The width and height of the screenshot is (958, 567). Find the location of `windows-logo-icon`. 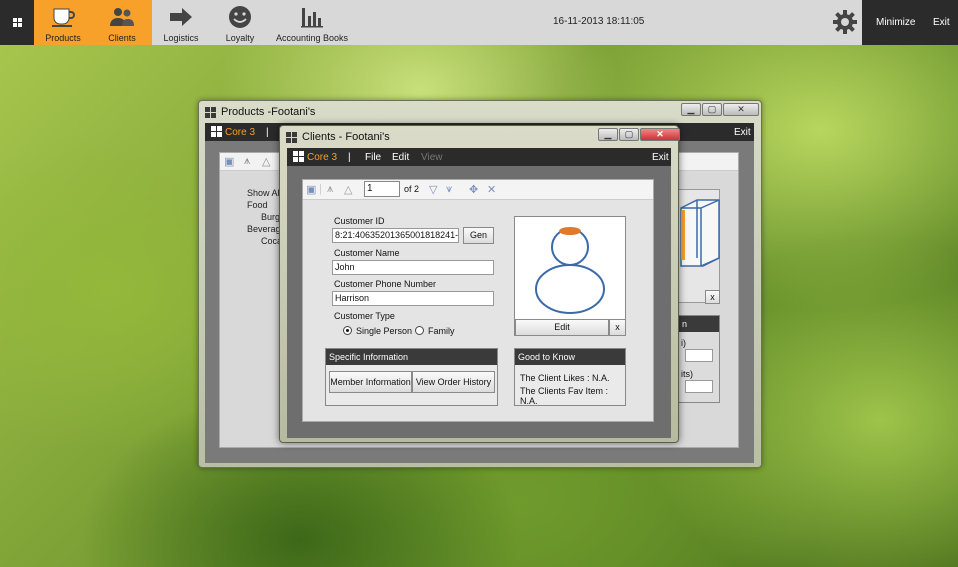

windows-logo-icon is located at coordinates (17, 22).